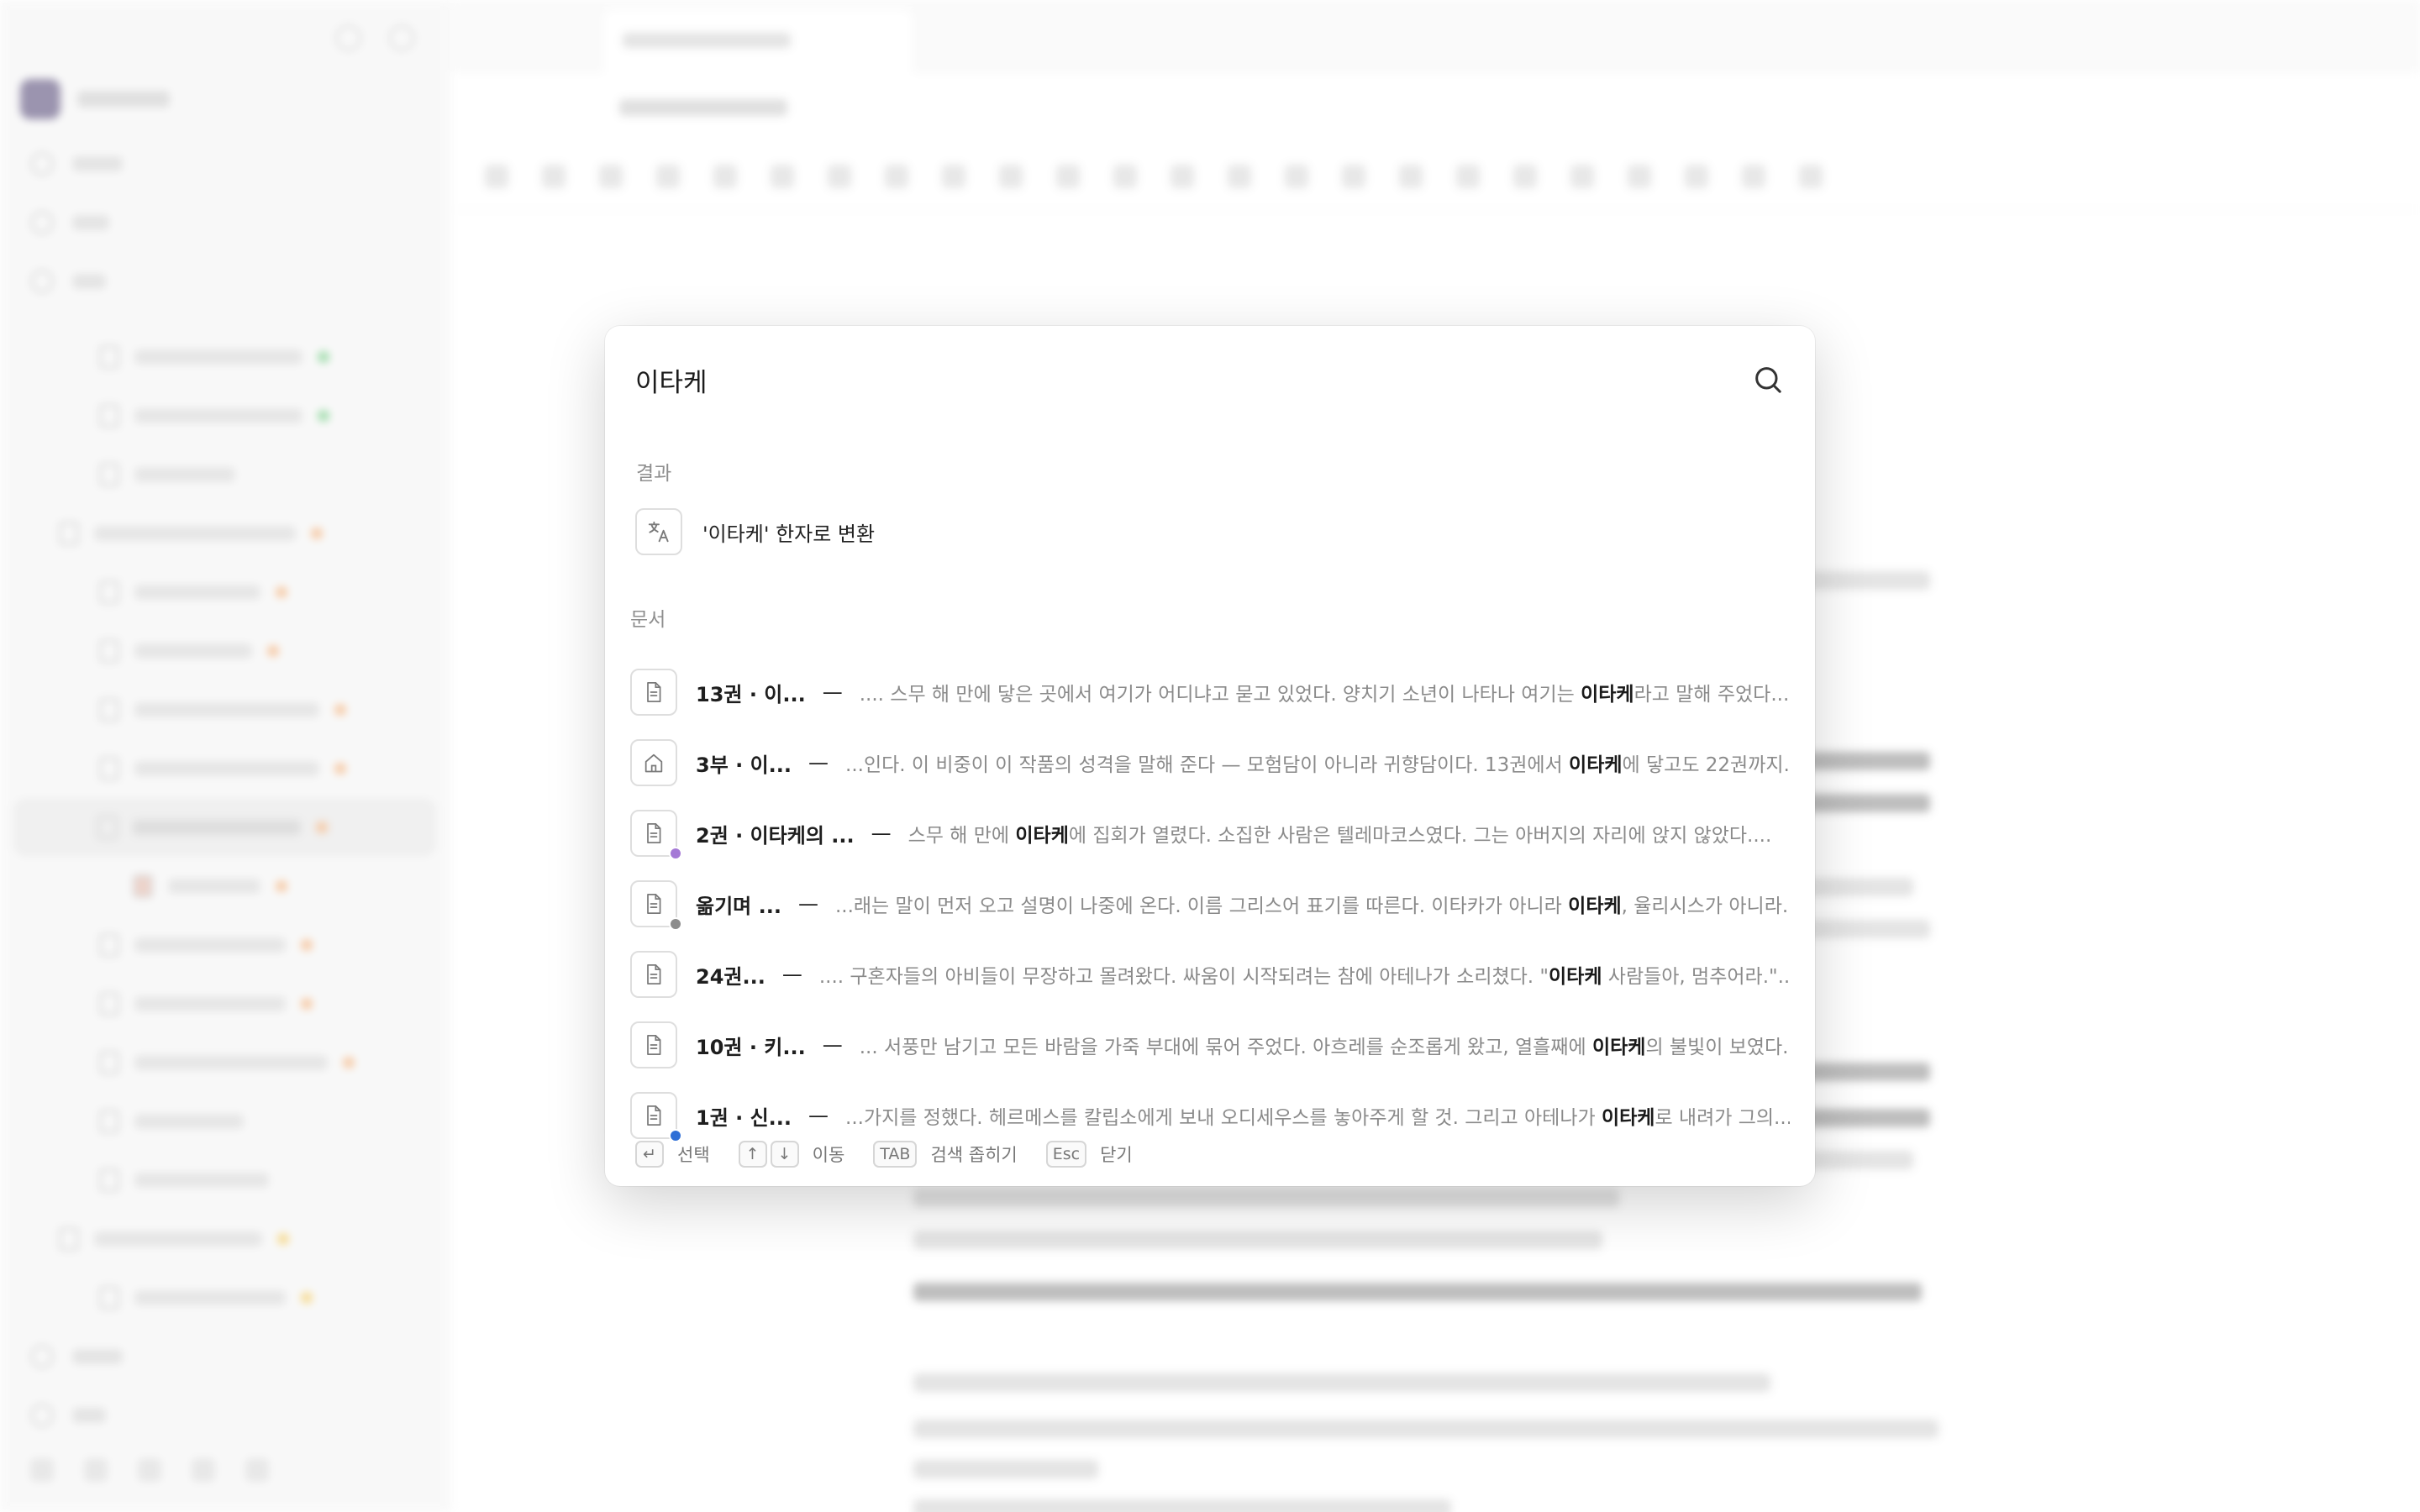 The width and height of the screenshot is (2420, 1512). I want to click on home-icon, so click(653, 762).